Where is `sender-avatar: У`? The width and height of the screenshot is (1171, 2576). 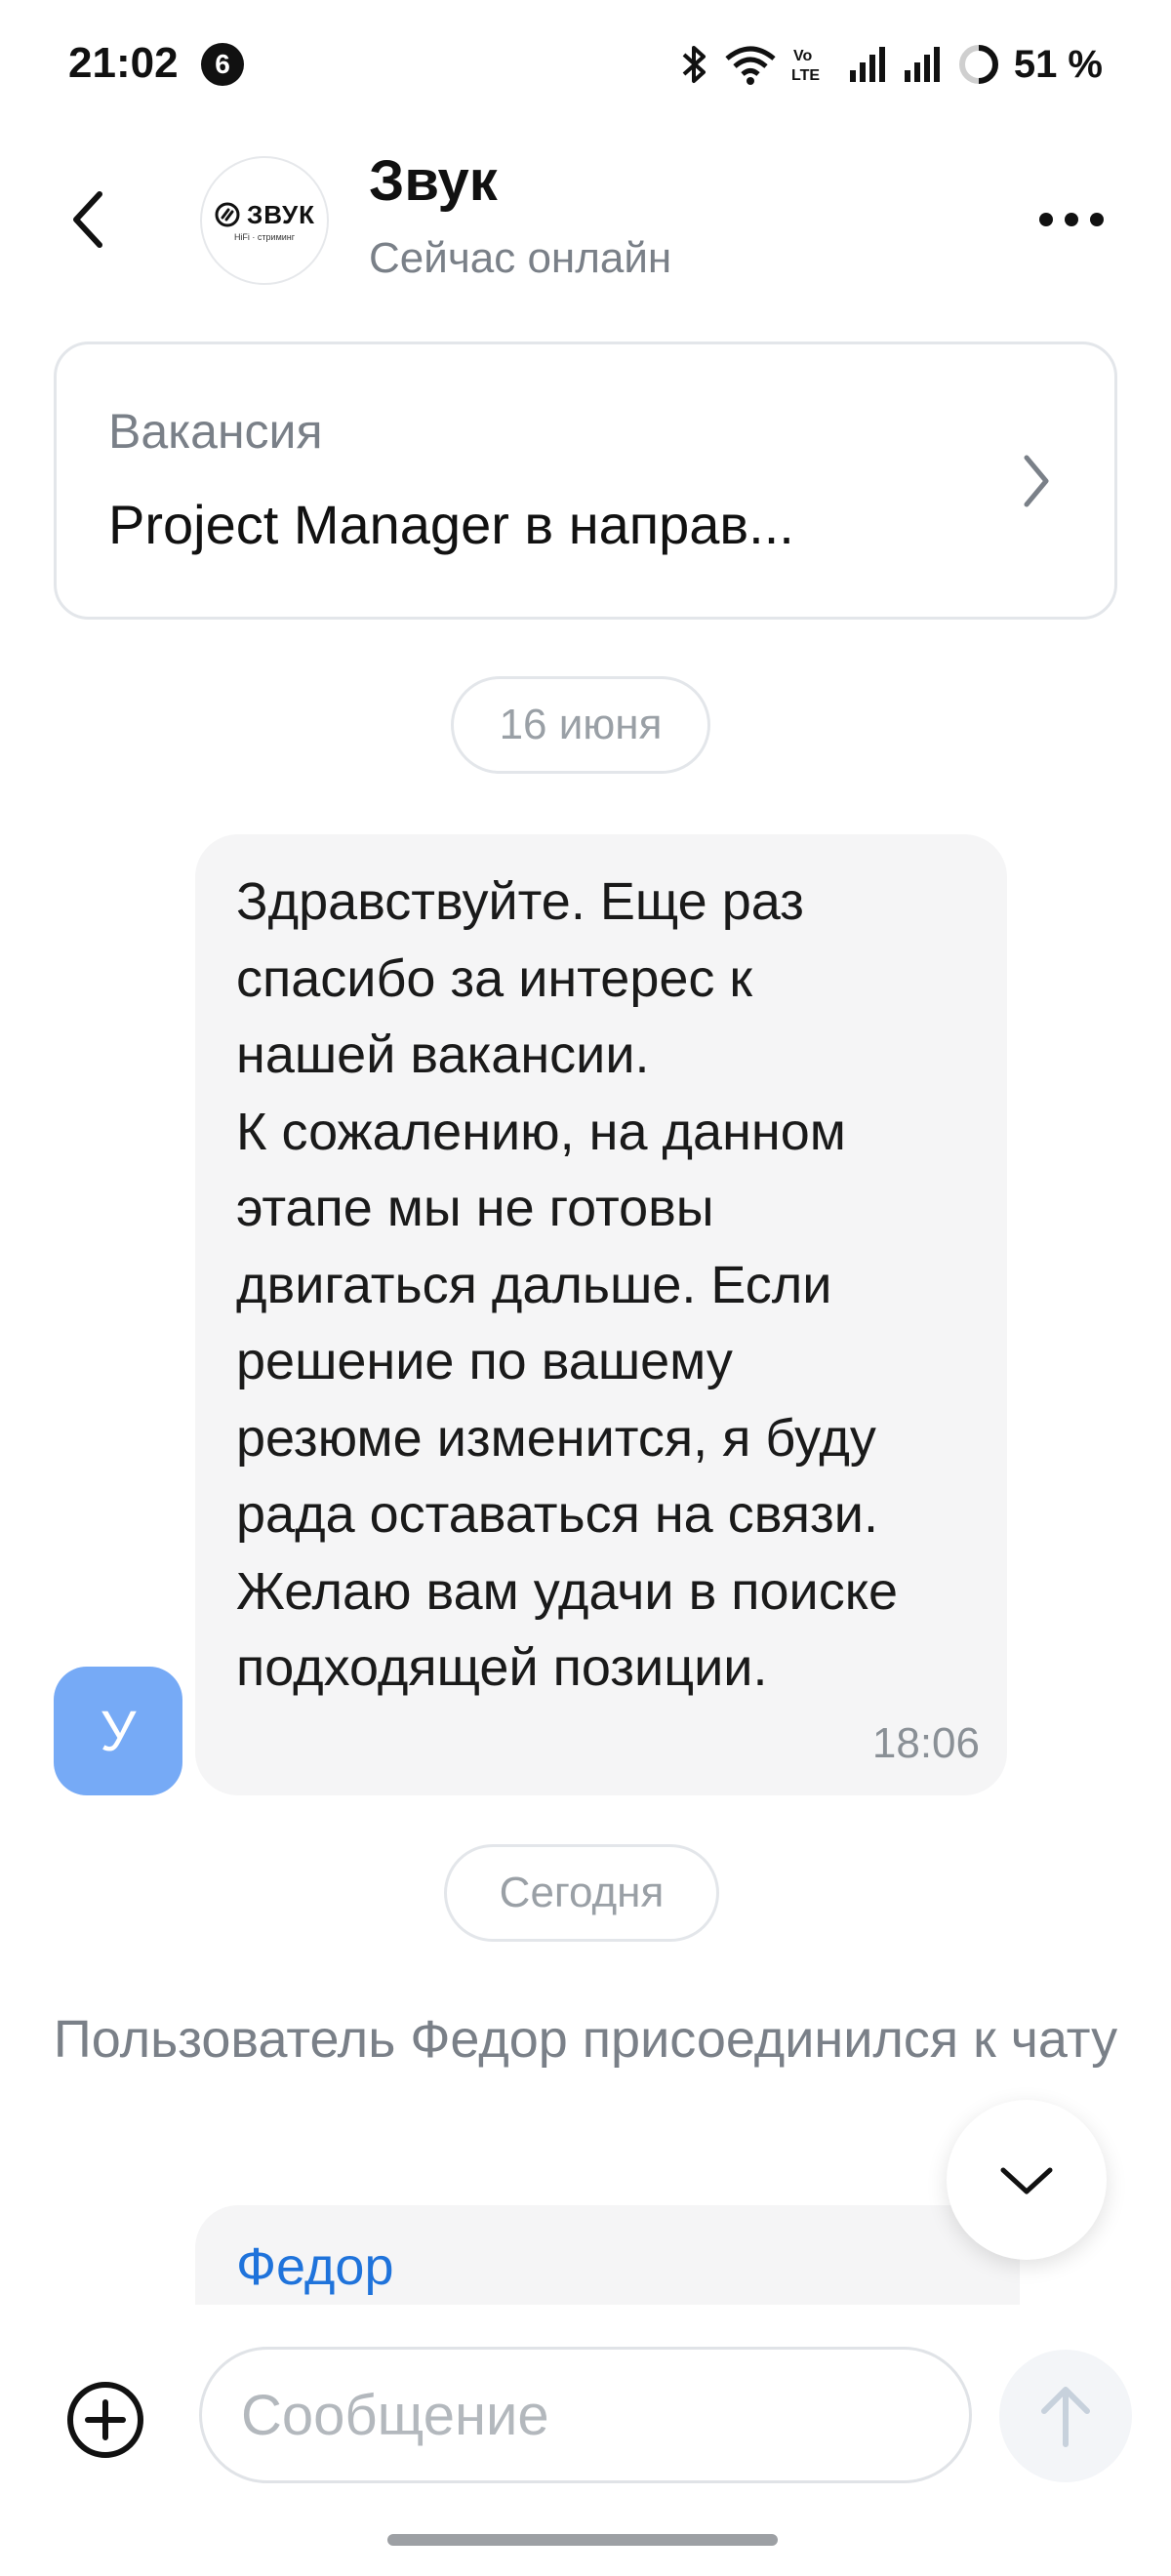 sender-avatar: У is located at coordinates (118, 1731).